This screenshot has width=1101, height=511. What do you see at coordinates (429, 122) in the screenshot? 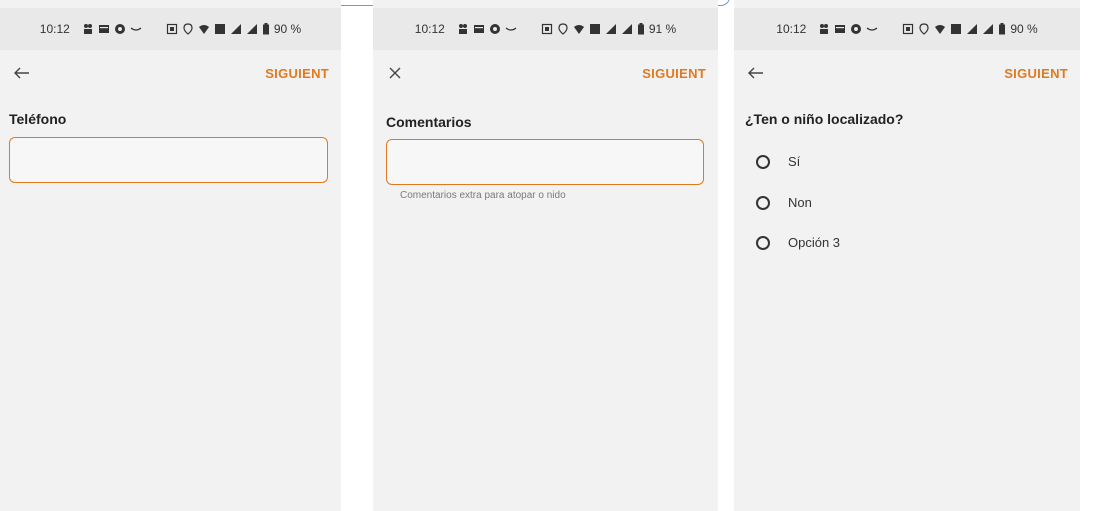
I see `comments-label: Comentarios` at bounding box center [429, 122].